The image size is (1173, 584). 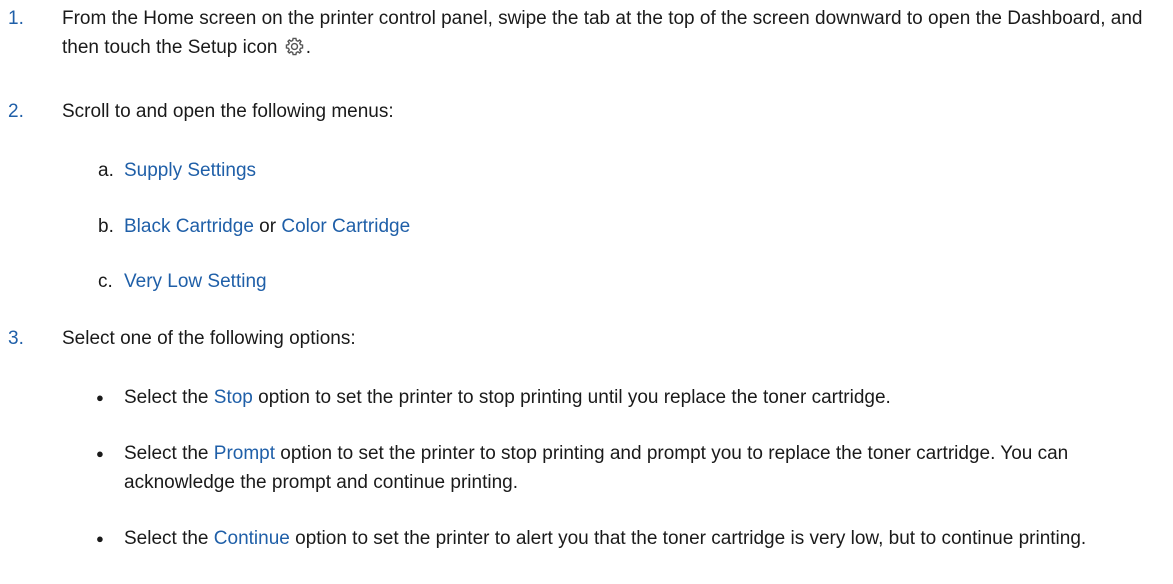 I want to click on gear-icon, so click(x=294, y=46).